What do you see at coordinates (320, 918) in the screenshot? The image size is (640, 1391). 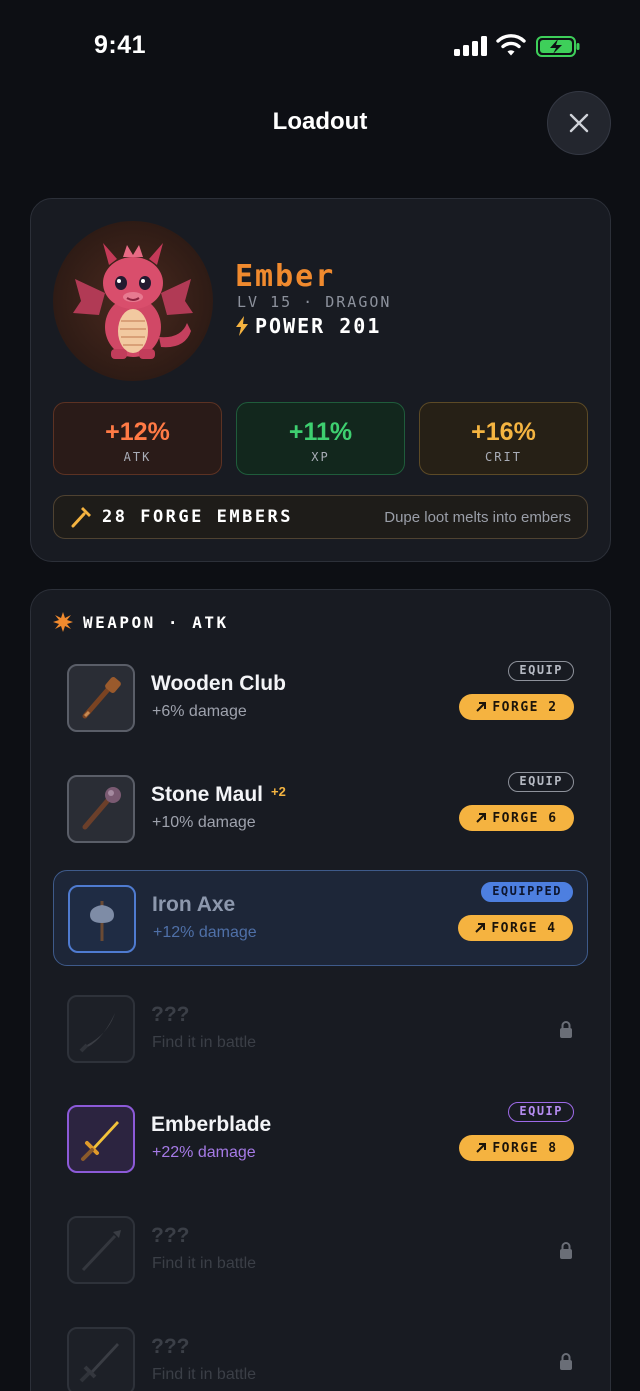 I see `weapon-row-iron-axe: Iron Axe +12% damage EQUIPPED FORGE 4` at bounding box center [320, 918].